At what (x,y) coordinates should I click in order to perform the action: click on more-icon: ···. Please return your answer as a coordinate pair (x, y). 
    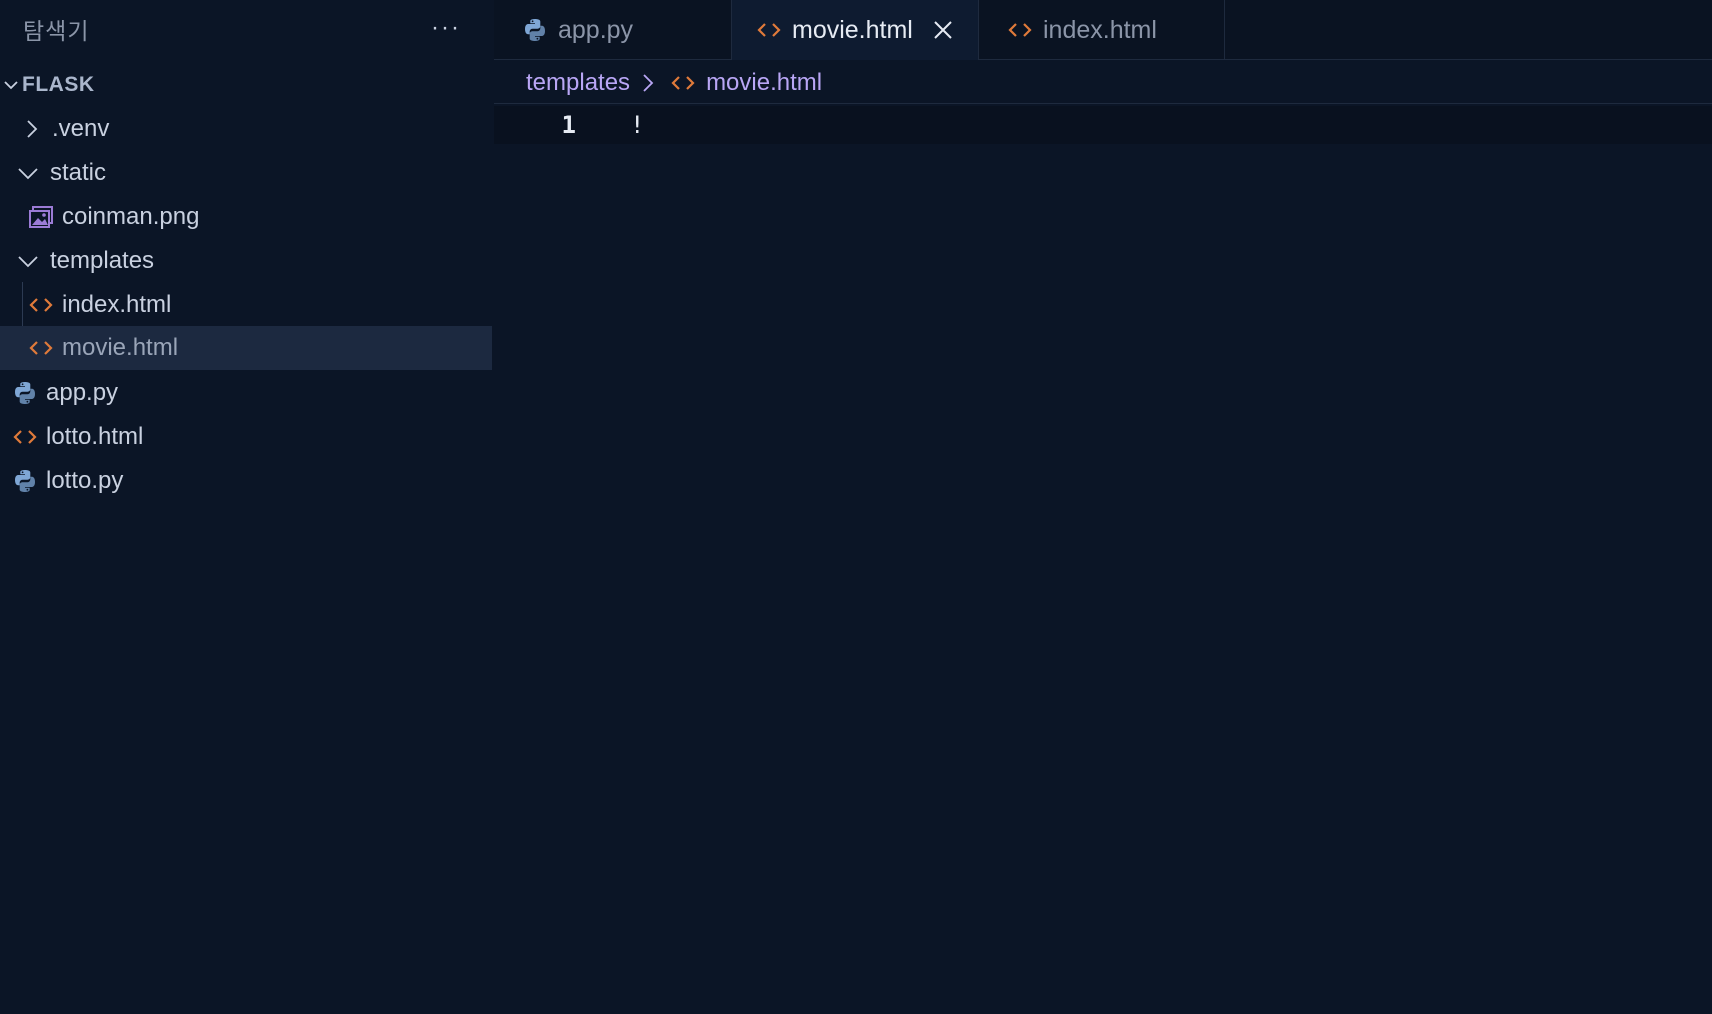
    Looking at the image, I should click on (446, 27).